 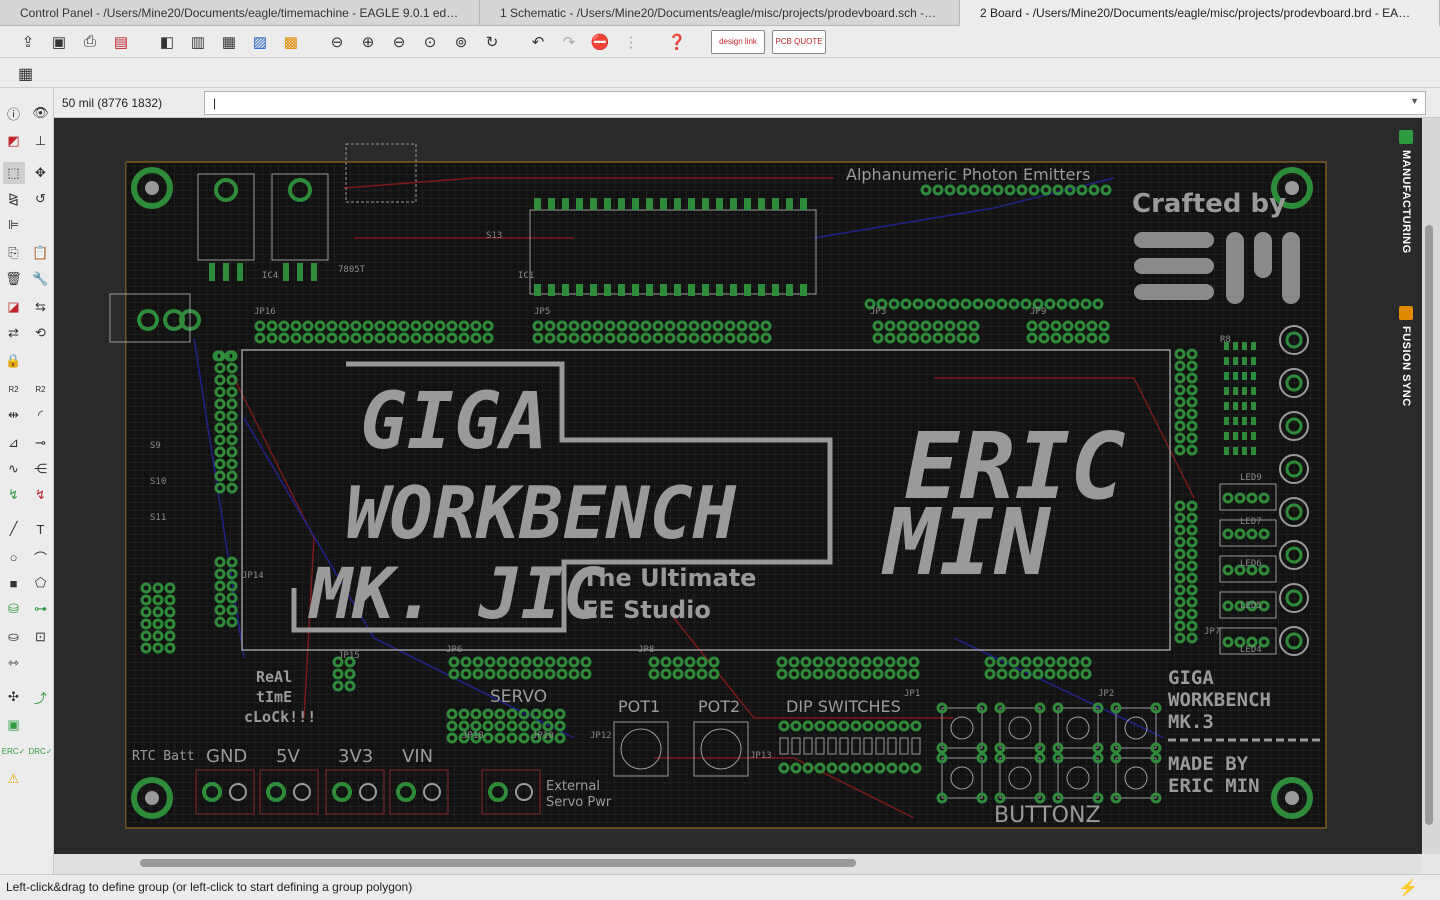 I want to click on board-switch-icon: ◧, so click(x=167, y=42).